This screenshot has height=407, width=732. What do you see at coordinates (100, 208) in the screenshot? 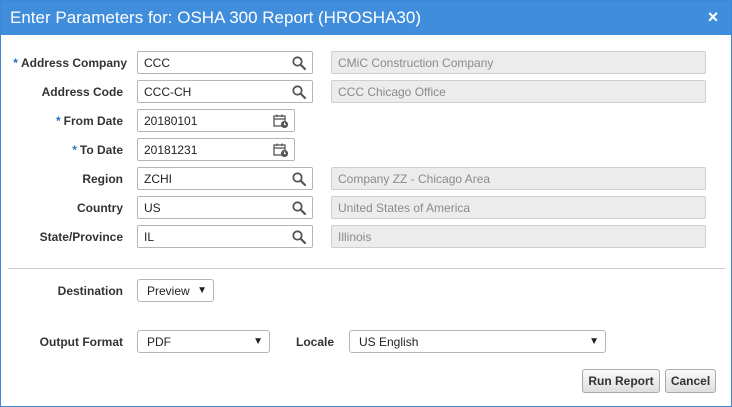
I see `country-label: Country` at bounding box center [100, 208].